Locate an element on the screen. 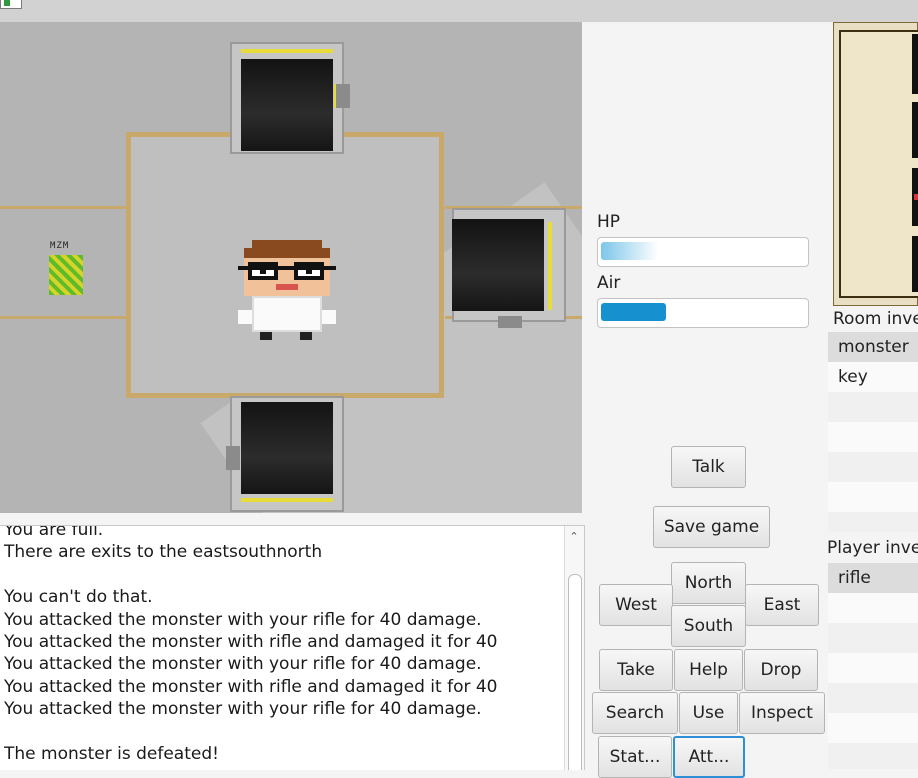 This screenshot has height=778, width=918. app-icon is located at coordinates (11, 4).